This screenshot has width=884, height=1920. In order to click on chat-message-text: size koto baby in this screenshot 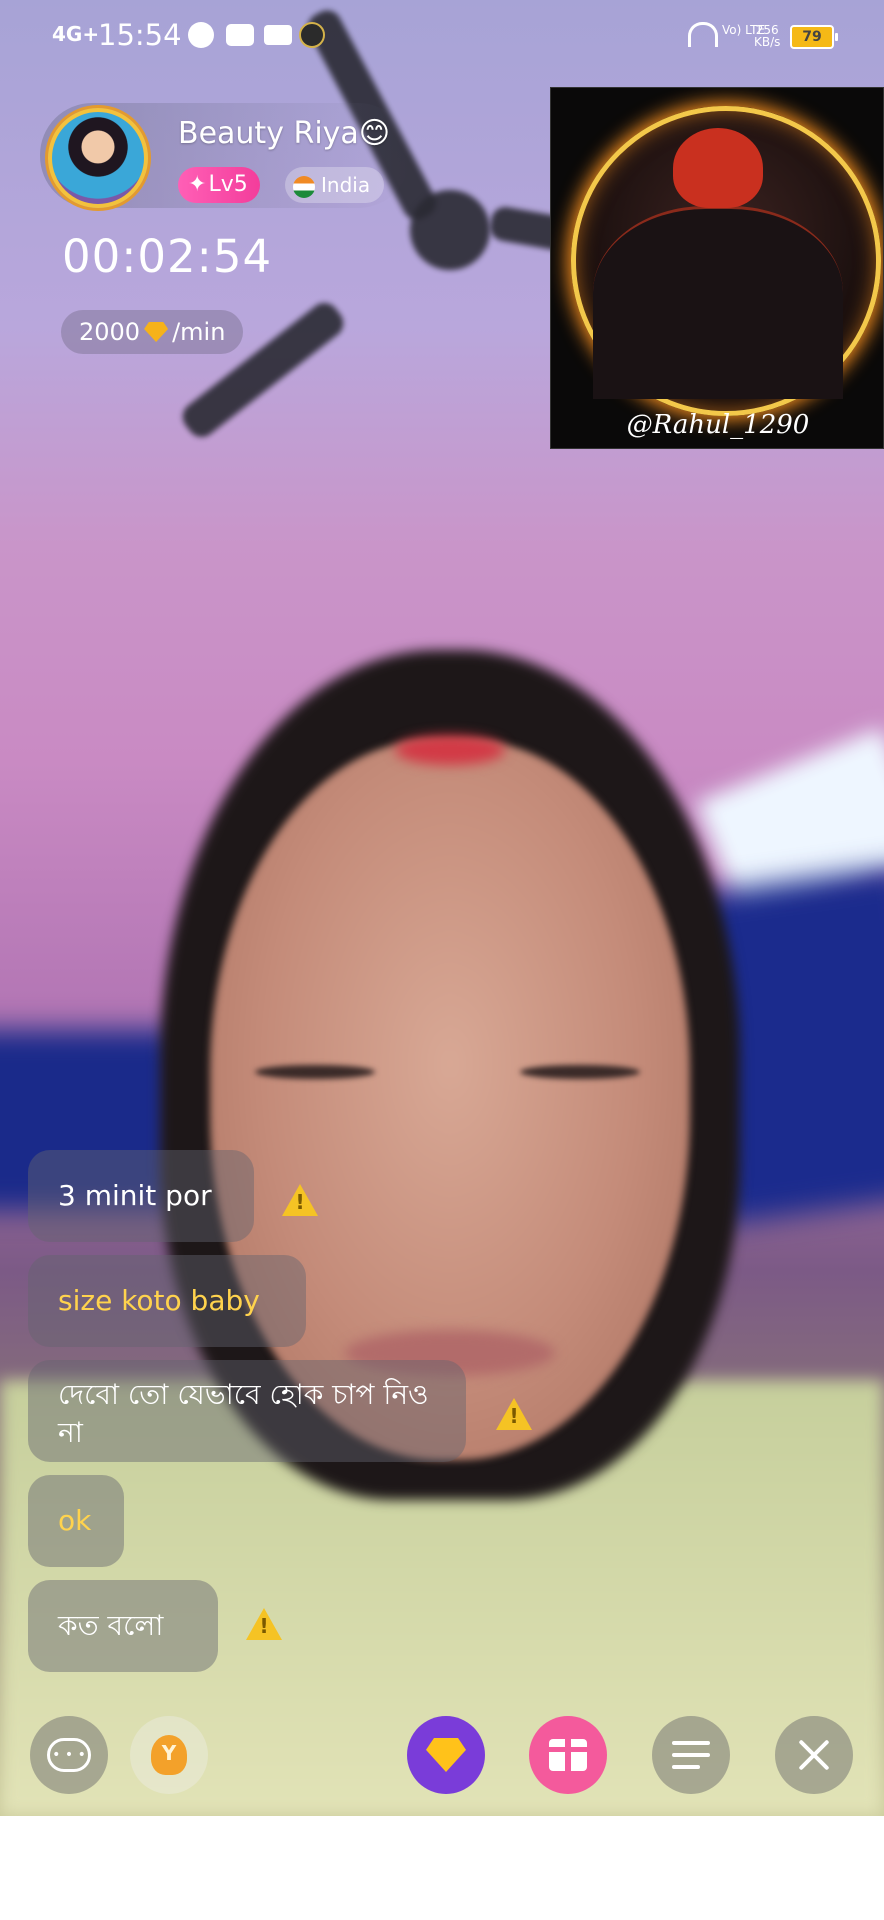, I will do `click(159, 1300)`.